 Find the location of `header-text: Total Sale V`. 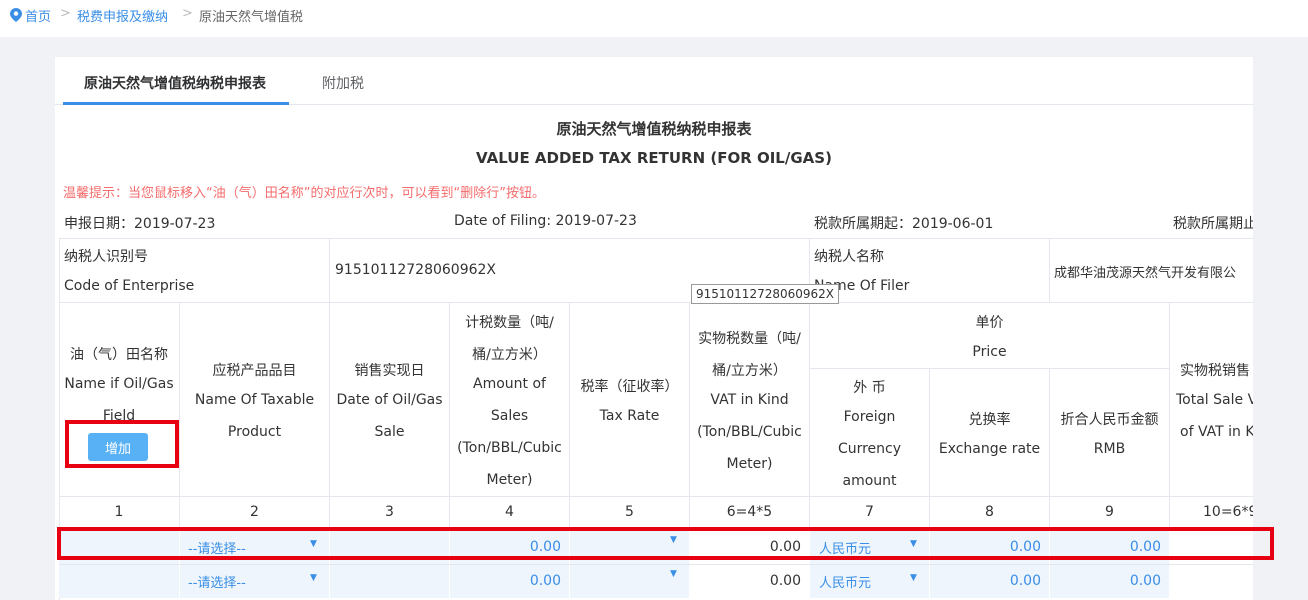

header-text: Total Sale V is located at coordinates (1214, 400).